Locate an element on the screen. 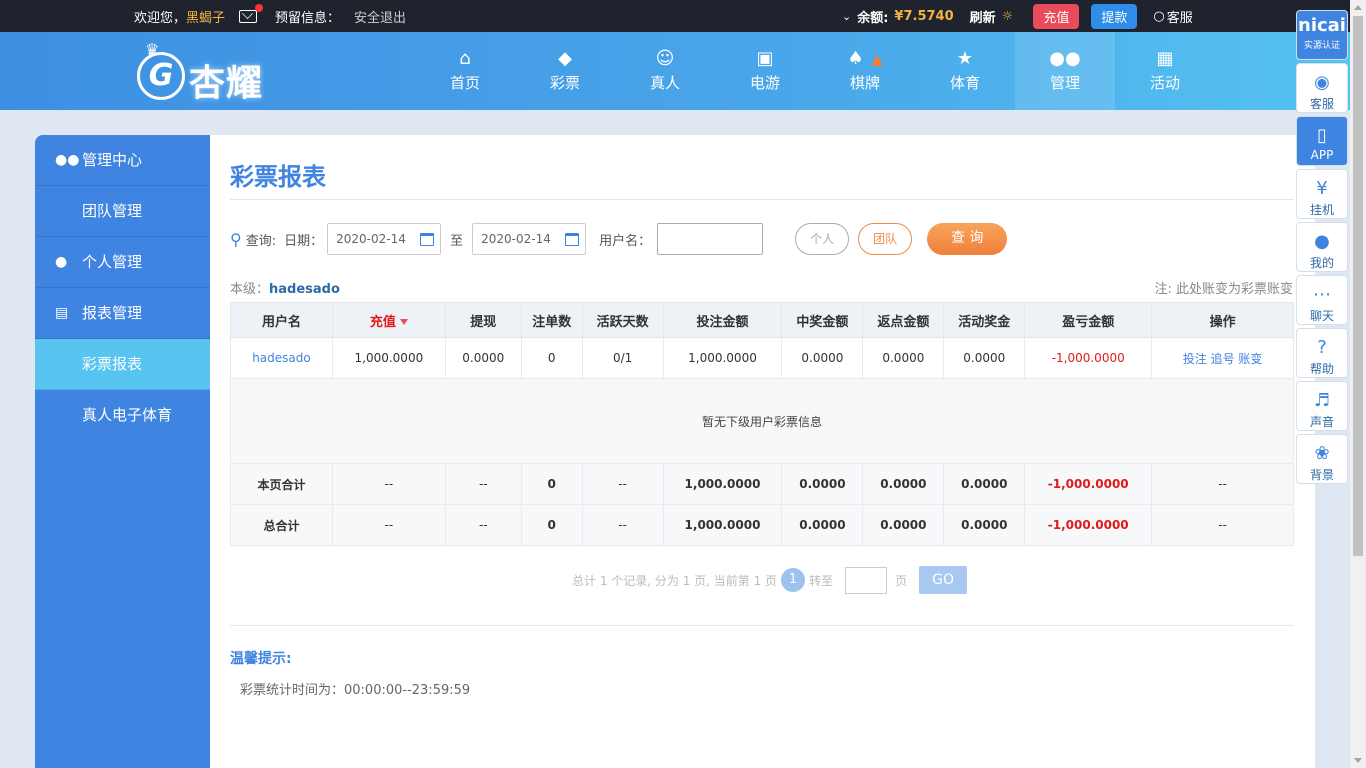 Image resolution: width=1366 pixels, height=768 pixels. col-recharge-label: 充值 is located at coordinates (382, 322).